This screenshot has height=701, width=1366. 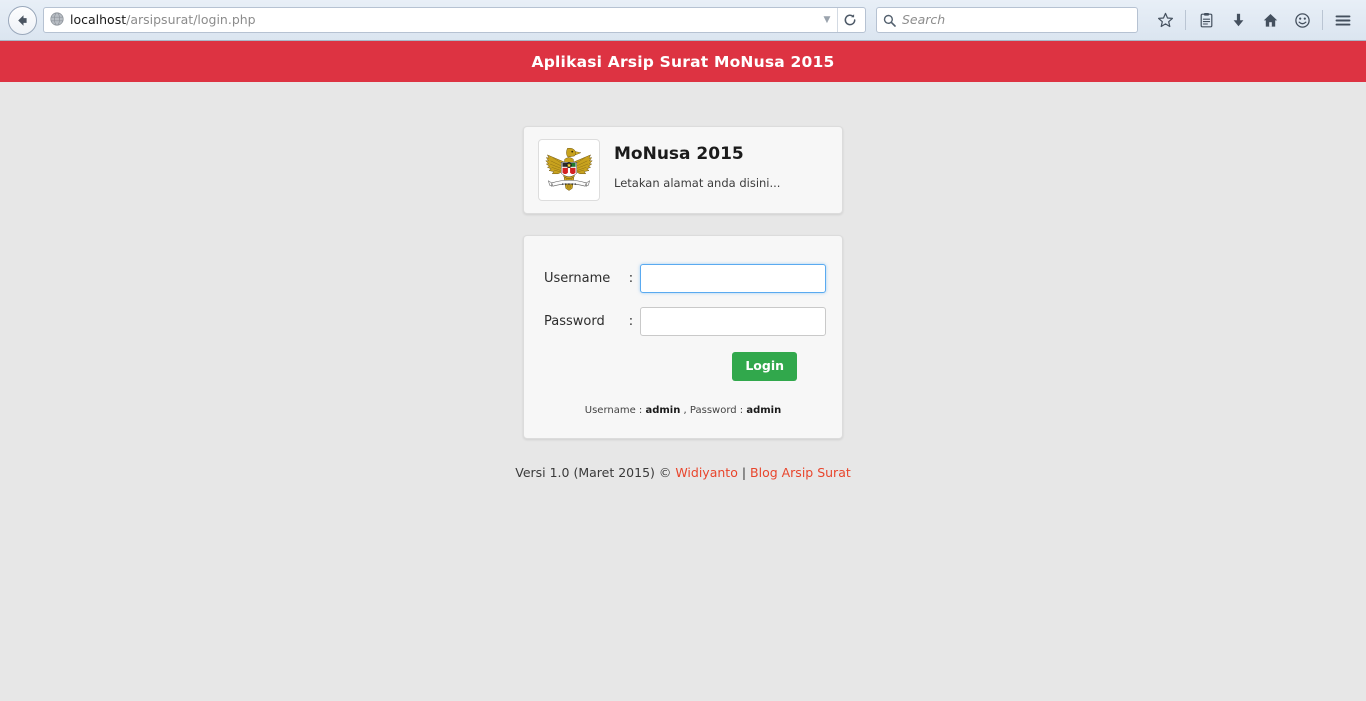 What do you see at coordinates (764, 366) in the screenshot?
I see `login-button: Login` at bounding box center [764, 366].